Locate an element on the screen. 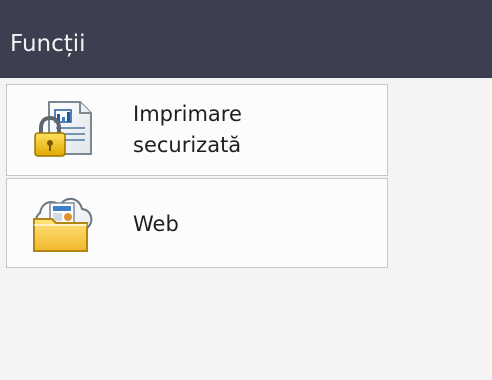 The height and width of the screenshot is (380, 492). page-title: Funcții is located at coordinates (48, 44).